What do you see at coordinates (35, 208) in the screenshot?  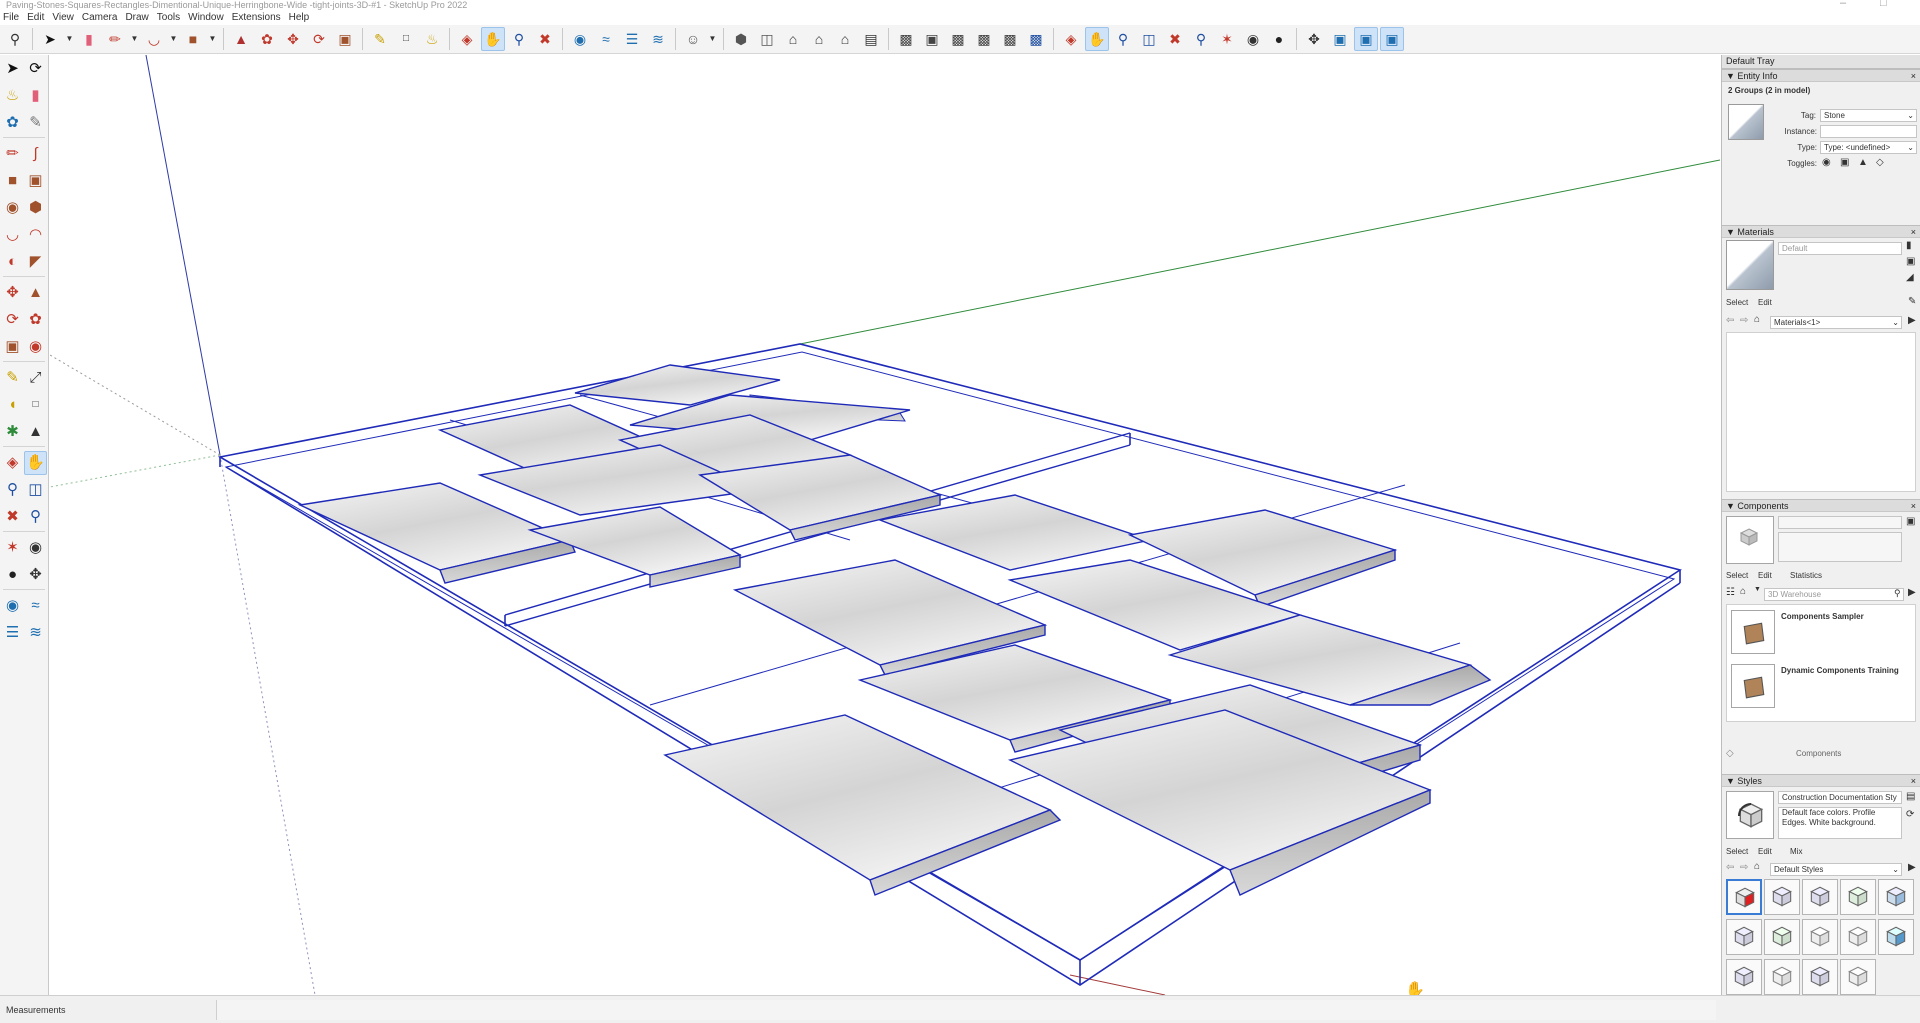 I see `polygon-icon: ⬢` at bounding box center [35, 208].